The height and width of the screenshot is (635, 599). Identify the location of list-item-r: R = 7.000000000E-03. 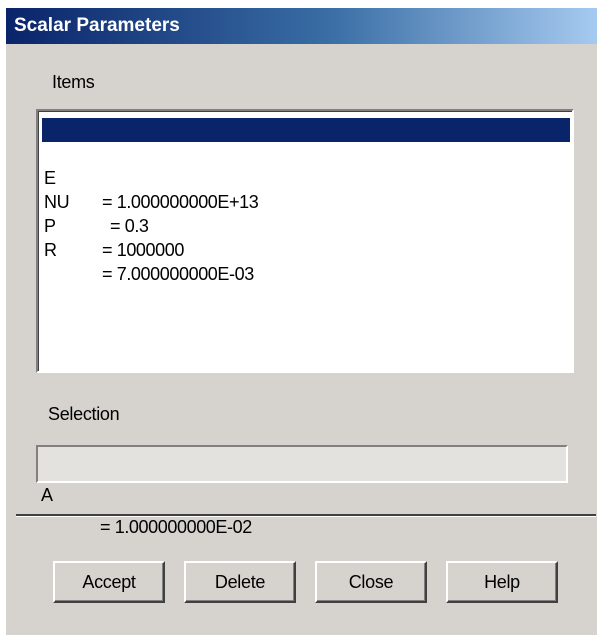
(306, 249).